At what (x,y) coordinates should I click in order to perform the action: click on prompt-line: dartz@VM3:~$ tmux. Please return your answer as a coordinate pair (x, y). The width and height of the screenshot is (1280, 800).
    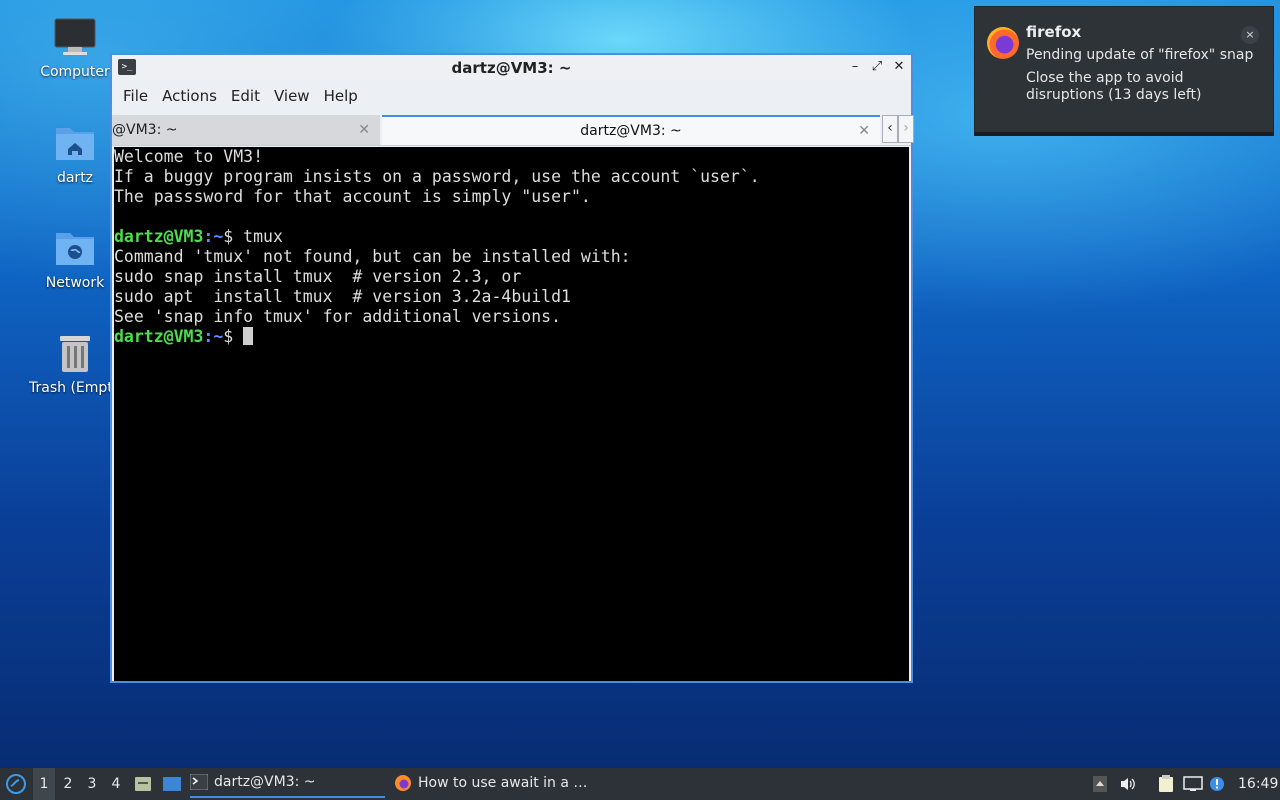
    Looking at the image, I should click on (511, 237).